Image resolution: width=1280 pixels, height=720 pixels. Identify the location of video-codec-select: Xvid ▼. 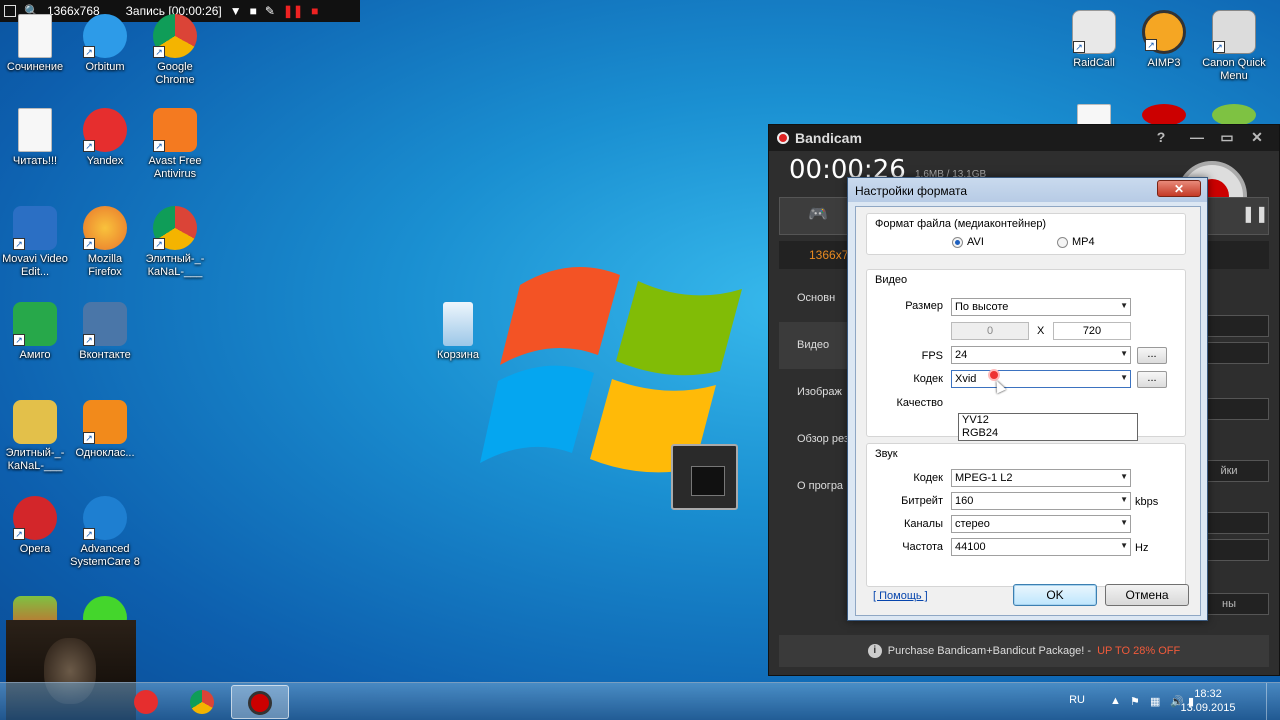
(1041, 379).